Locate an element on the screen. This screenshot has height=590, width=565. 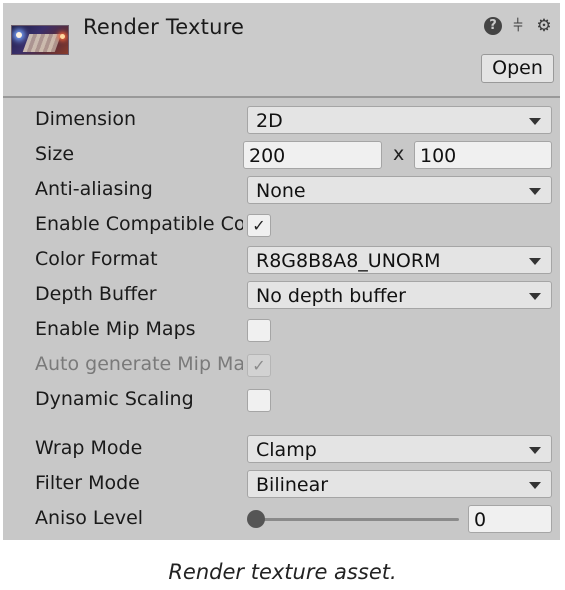
header-icons: ? ⫩ ⚙ is located at coordinates (519, 26).